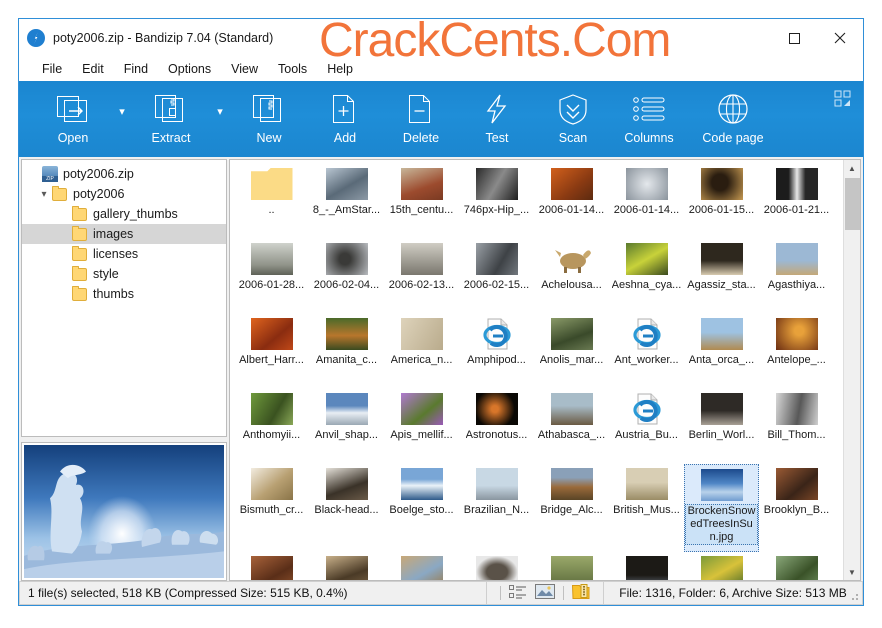 This screenshot has width=882, height=628. What do you see at coordinates (124, 174) in the screenshot?
I see `tree-node-archive: poty2006.zip` at bounding box center [124, 174].